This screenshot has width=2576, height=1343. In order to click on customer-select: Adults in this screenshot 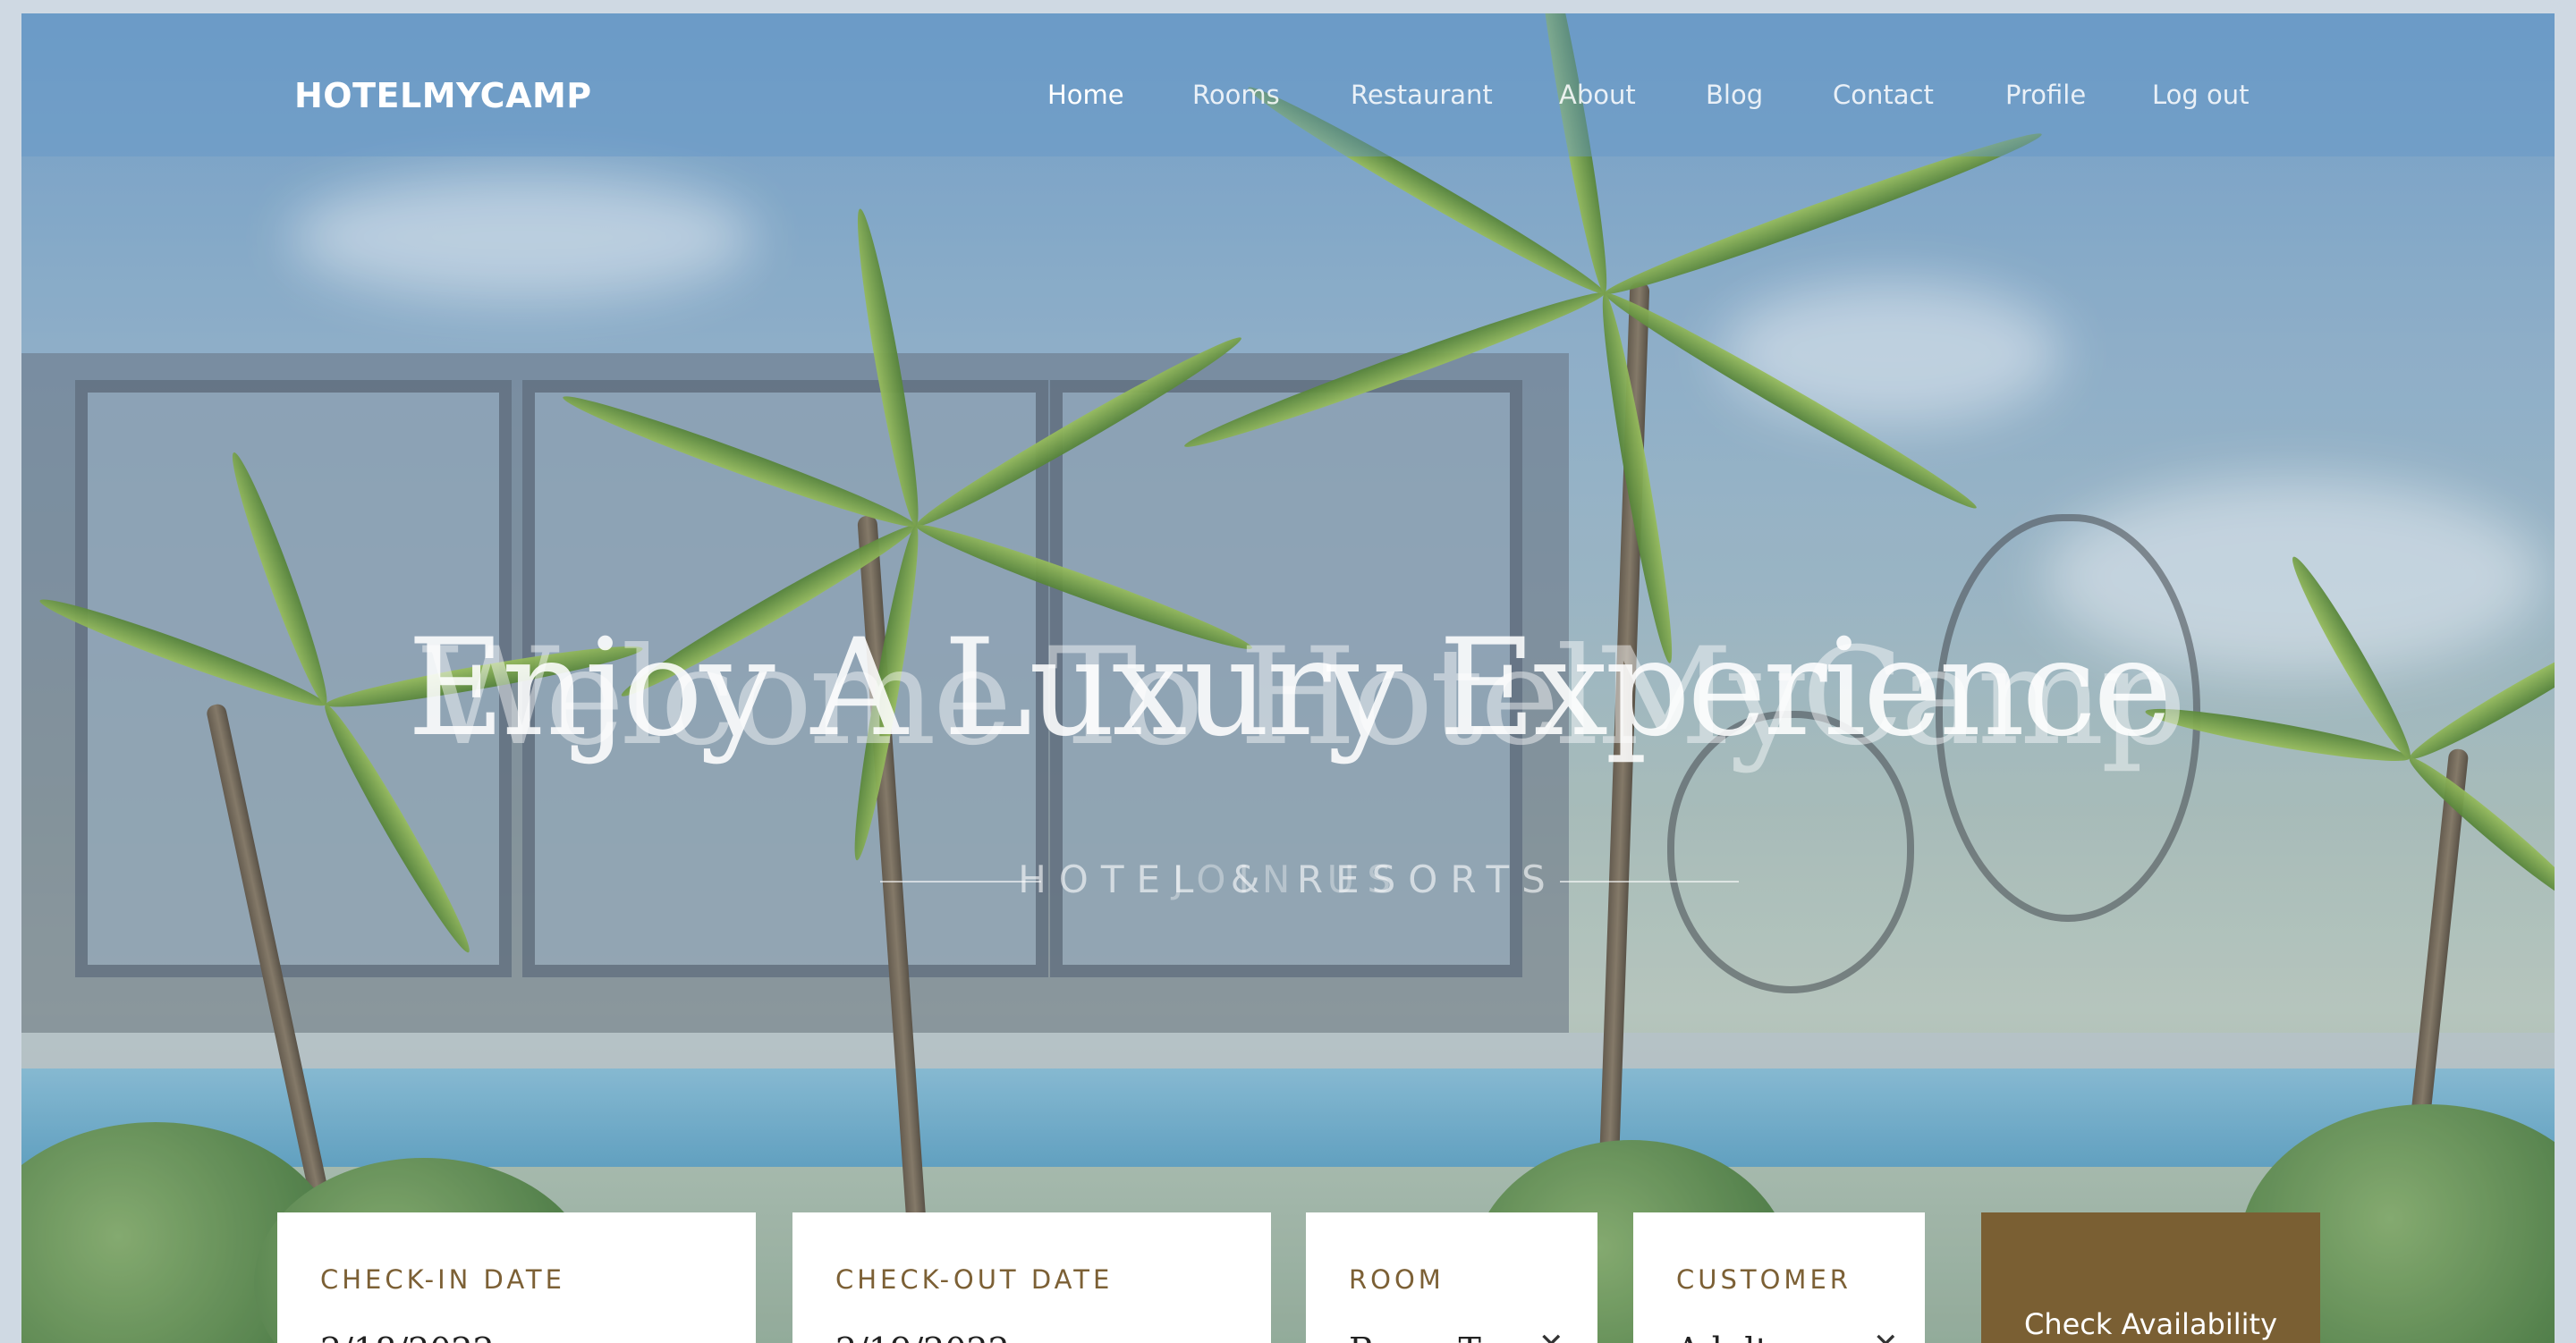, I will do `click(1731, 1337)`.